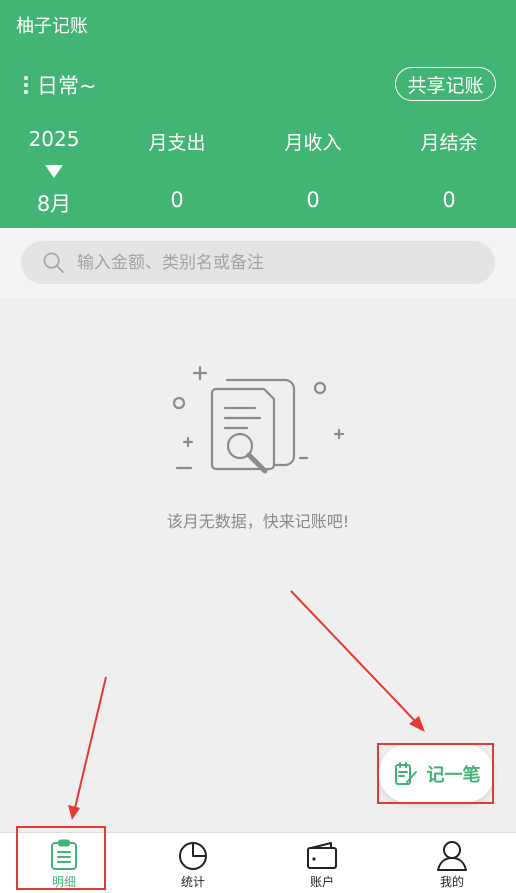  Describe the element at coordinates (321, 882) in the screenshot. I see `tab-accounts-label: 账户` at that location.